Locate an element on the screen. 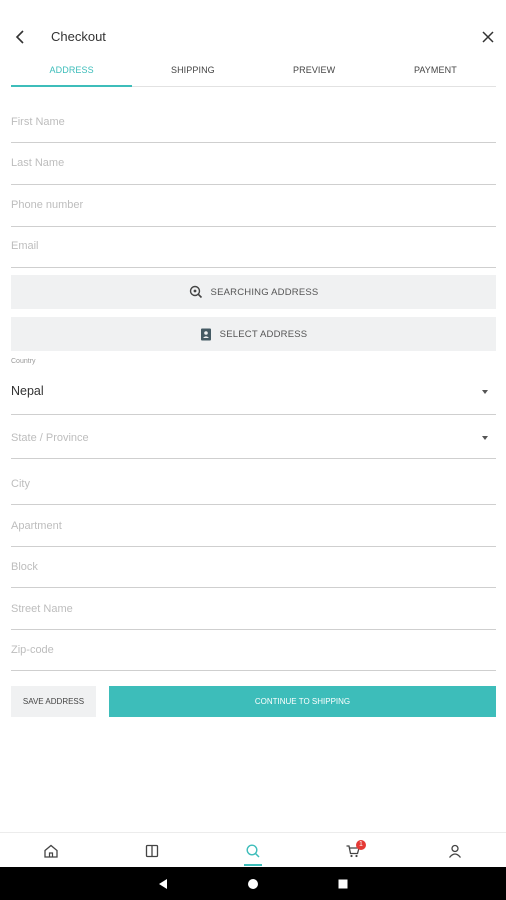 This screenshot has width=506, height=900. country-value: Nepal is located at coordinates (27, 391).